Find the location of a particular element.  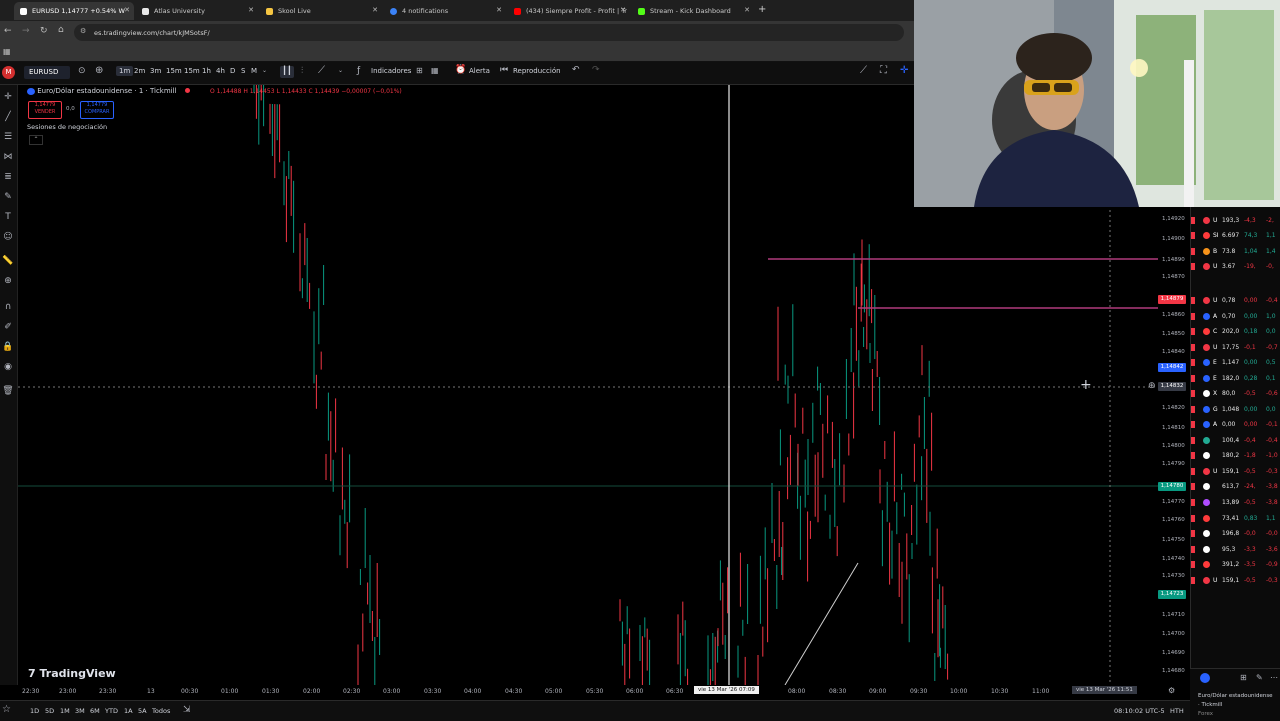

browser-tab: (434) Siempre Profit - Profit | Tr ✕ is located at coordinates (569, 11).